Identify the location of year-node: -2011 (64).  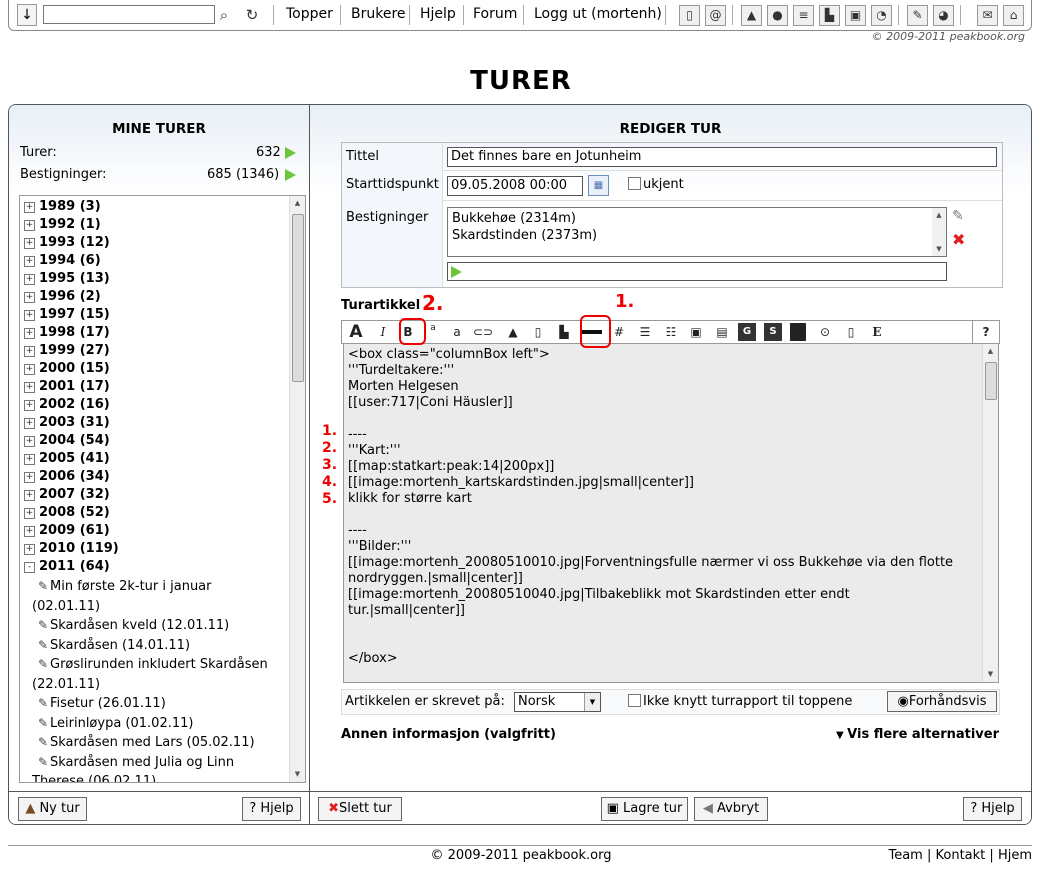
(67, 566).